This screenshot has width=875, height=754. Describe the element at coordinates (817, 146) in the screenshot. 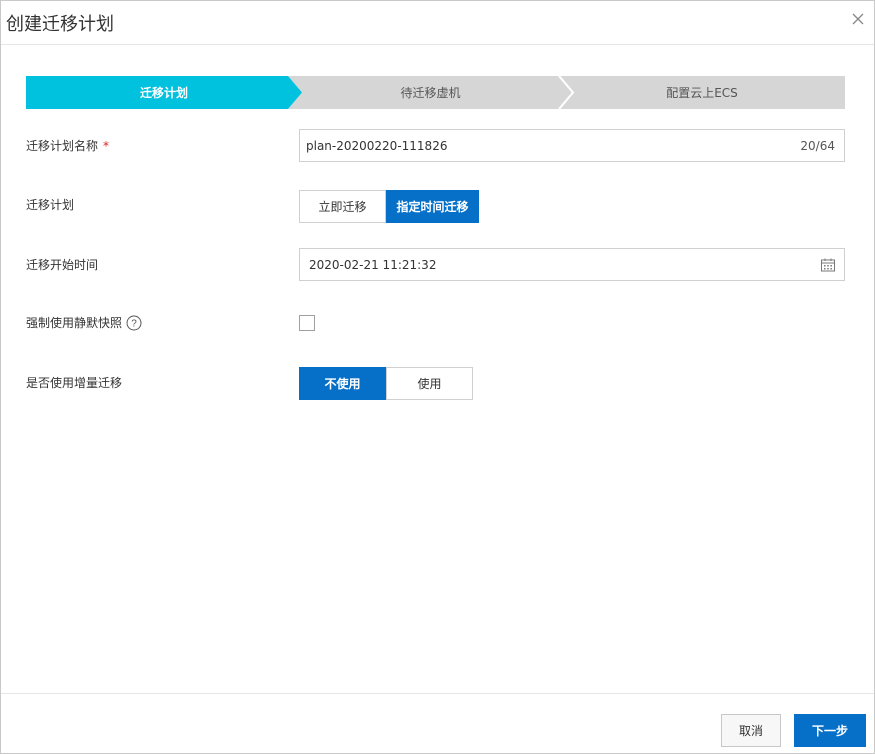

I see `char-counter: 20/64` at that location.